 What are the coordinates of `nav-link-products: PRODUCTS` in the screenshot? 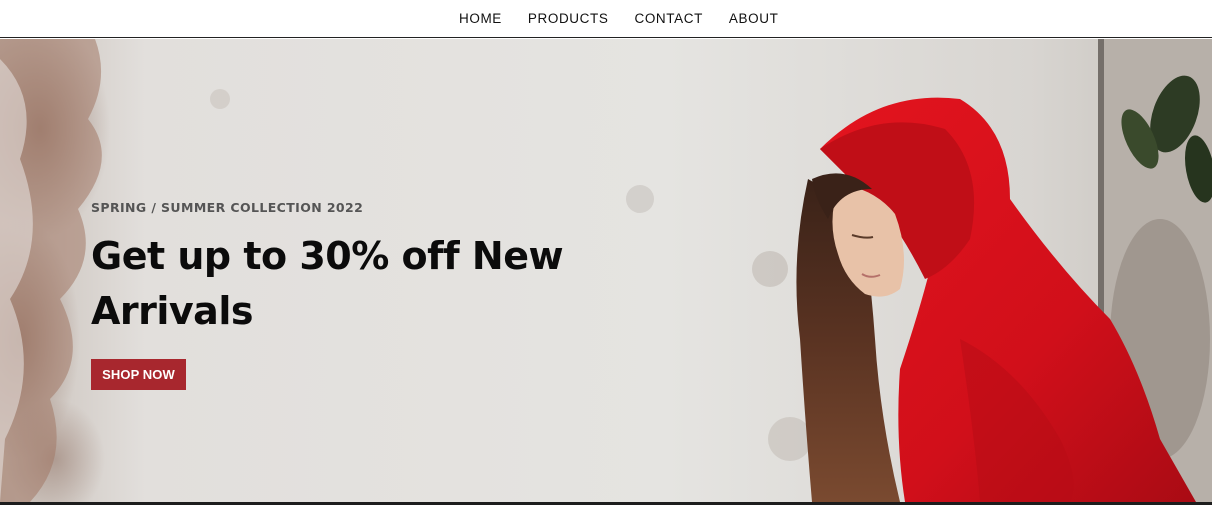 It's located at (568, 19).